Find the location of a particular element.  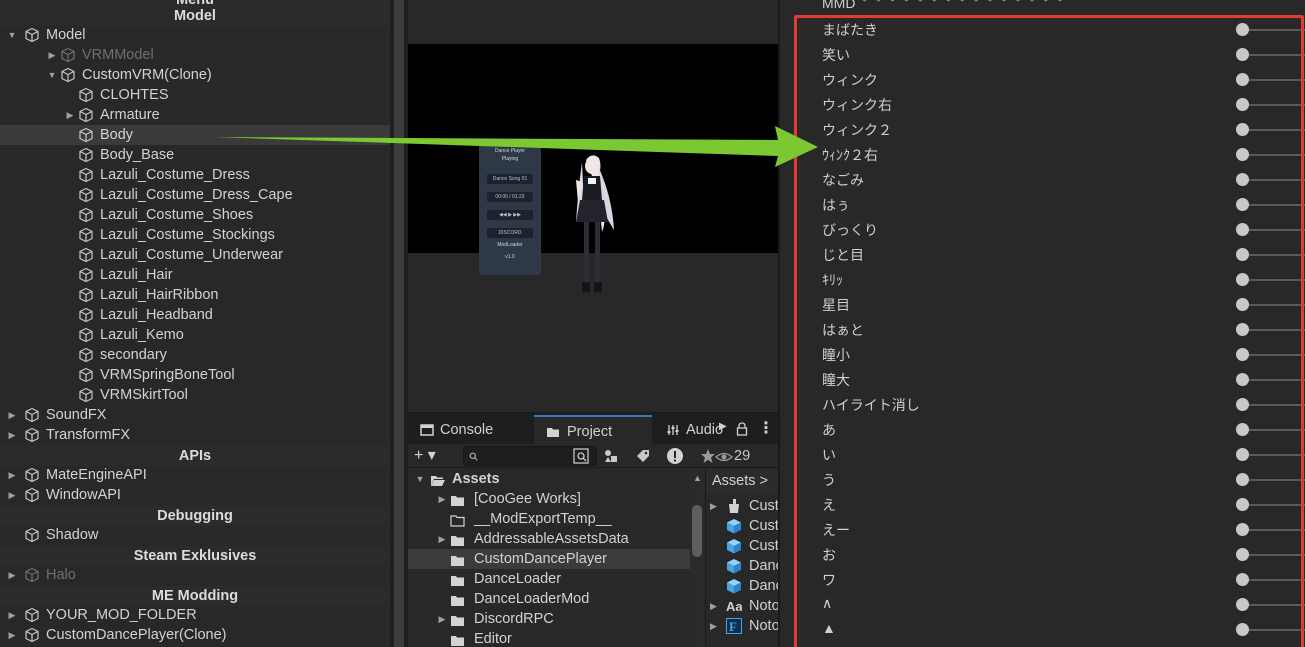

tab-audio-mixer: Audio Mixer is located at coordinates (689, 430).